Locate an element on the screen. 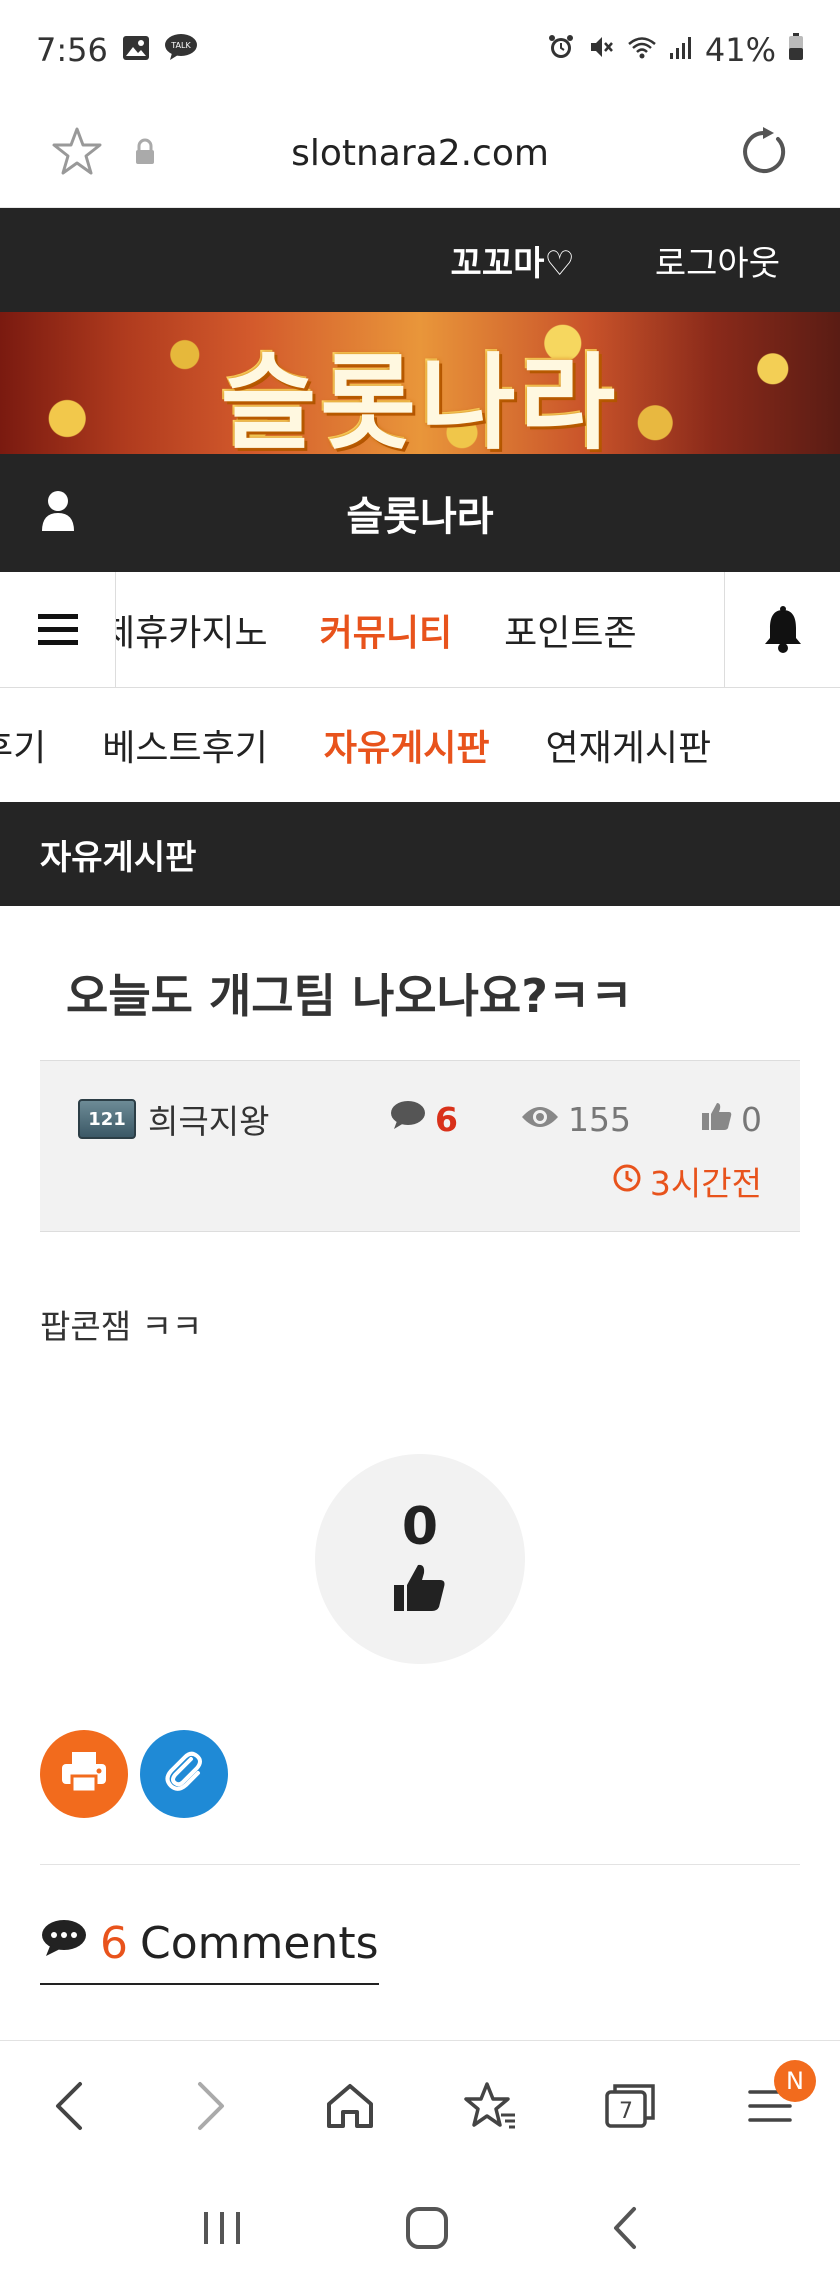  signal-icon is located at coordinates (681, 50).